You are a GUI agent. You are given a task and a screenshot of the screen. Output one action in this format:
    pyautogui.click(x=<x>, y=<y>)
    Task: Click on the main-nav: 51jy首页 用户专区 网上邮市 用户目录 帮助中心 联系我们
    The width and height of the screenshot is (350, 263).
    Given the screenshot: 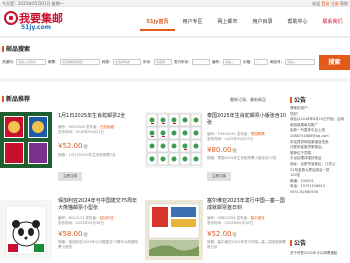 What is the action you would take?
    pyautogui.click(x=245, y=22)
    